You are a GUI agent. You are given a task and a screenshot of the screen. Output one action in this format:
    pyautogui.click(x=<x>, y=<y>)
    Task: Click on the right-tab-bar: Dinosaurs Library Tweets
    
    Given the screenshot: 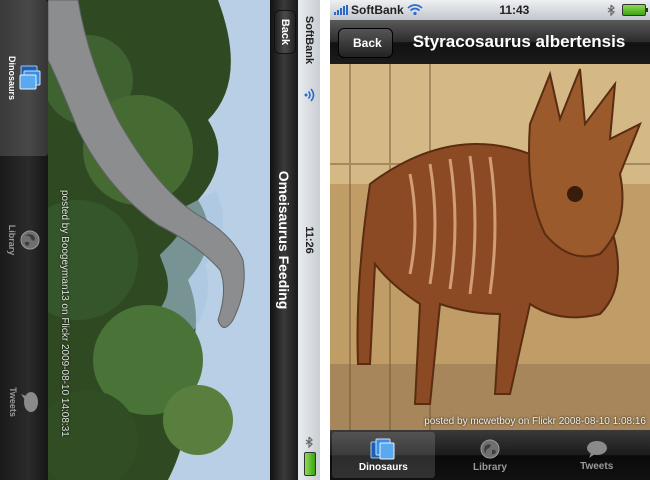 What is the action you would take?
    pyautogui.click(x=490, y=455)
    